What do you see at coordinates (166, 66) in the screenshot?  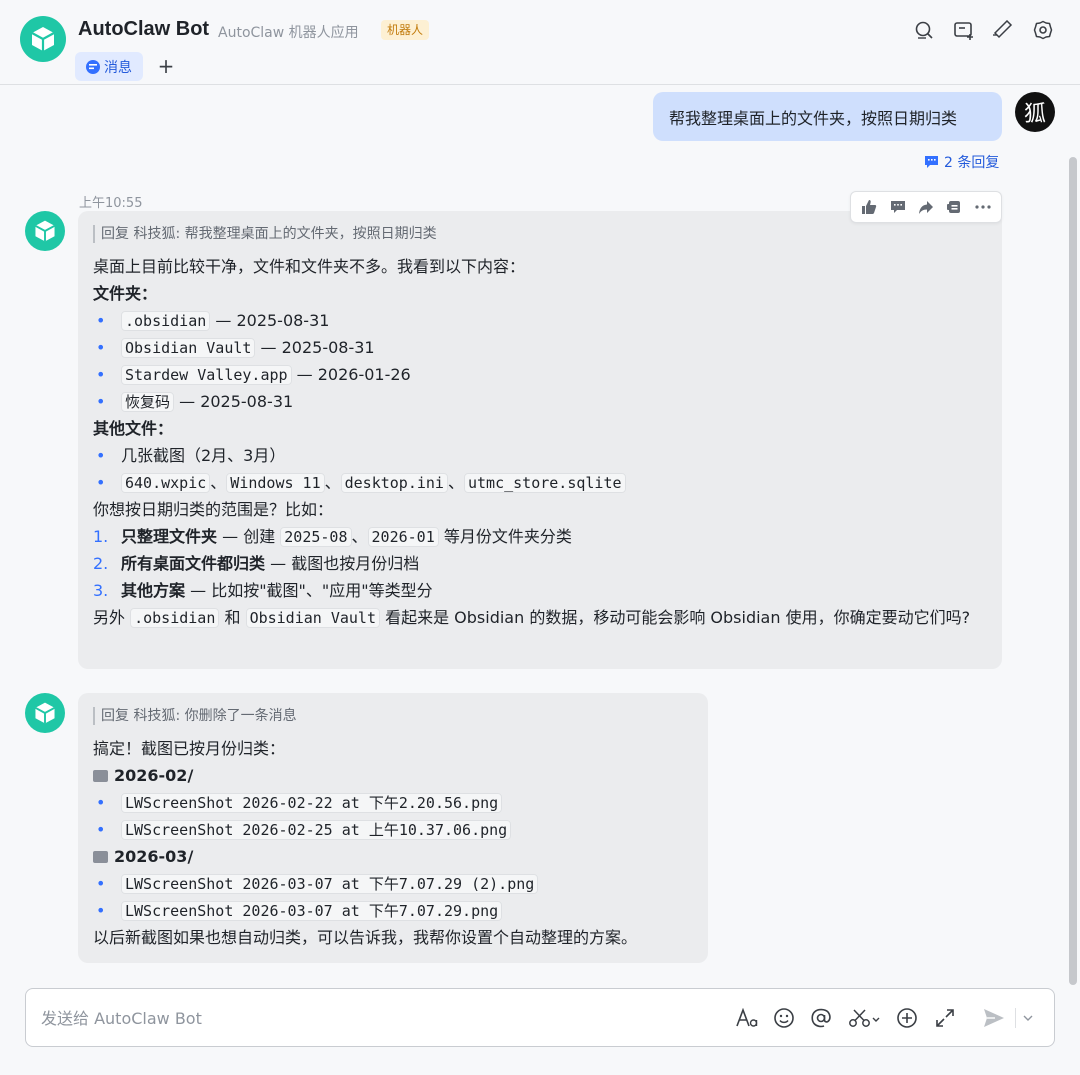 I see `add-tab-button: +` at bounding box center [166, 66].